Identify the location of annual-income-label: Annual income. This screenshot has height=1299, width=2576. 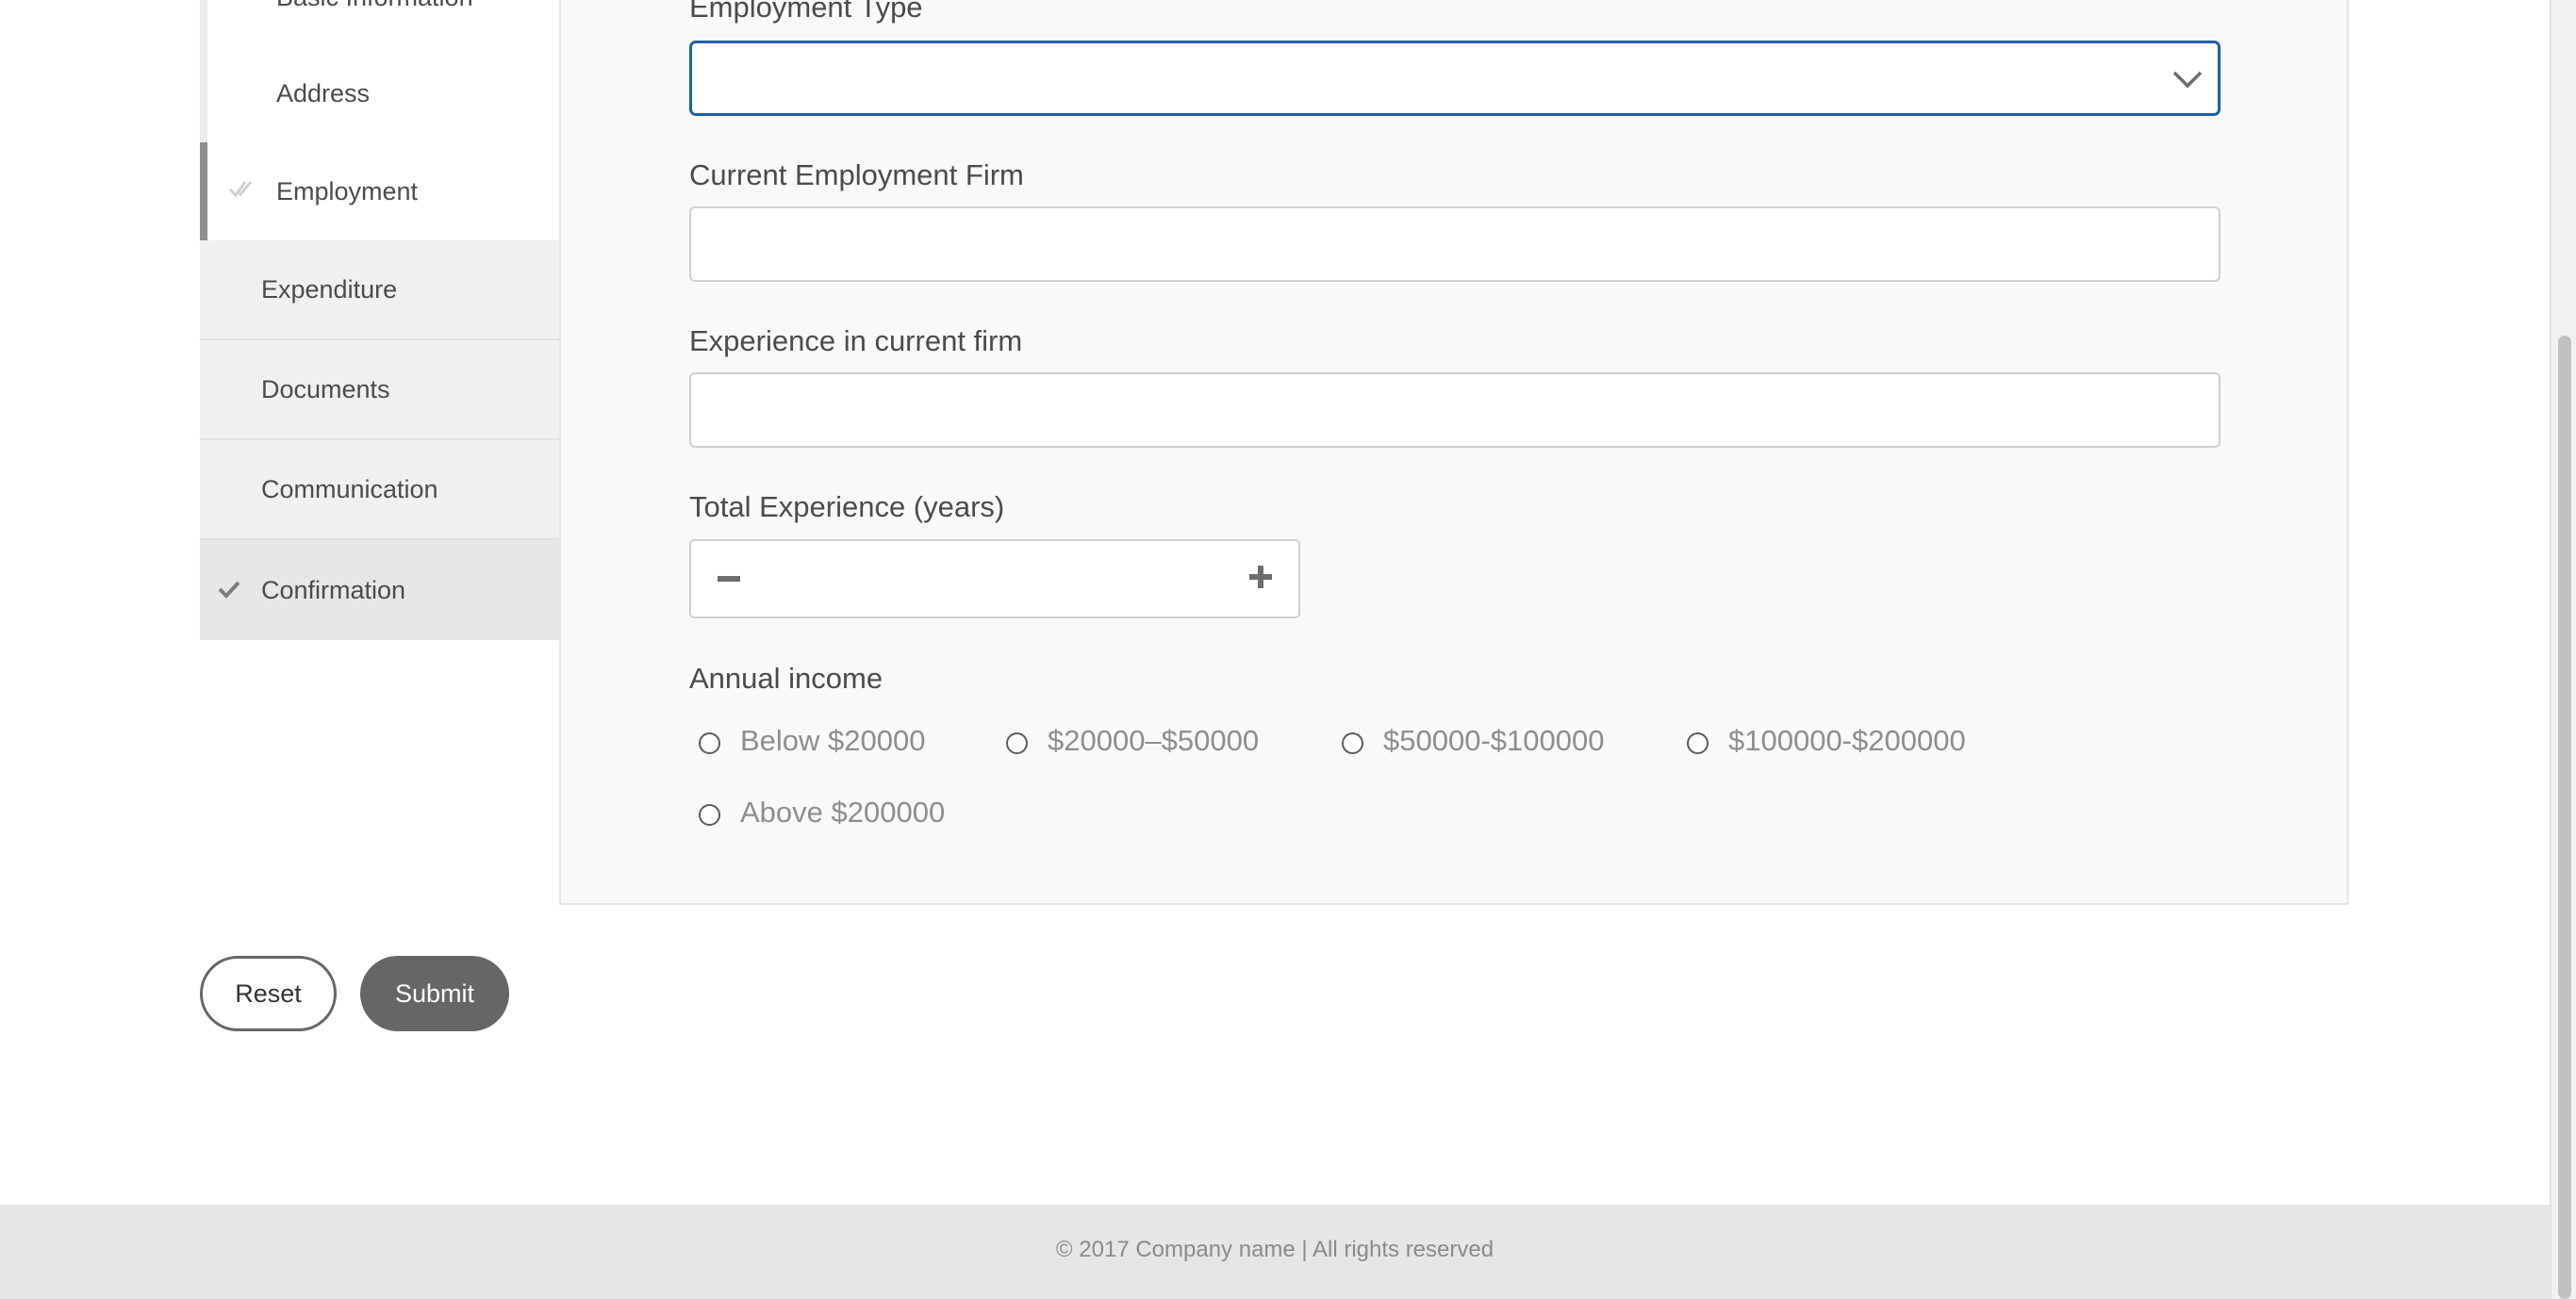
(786, 678).